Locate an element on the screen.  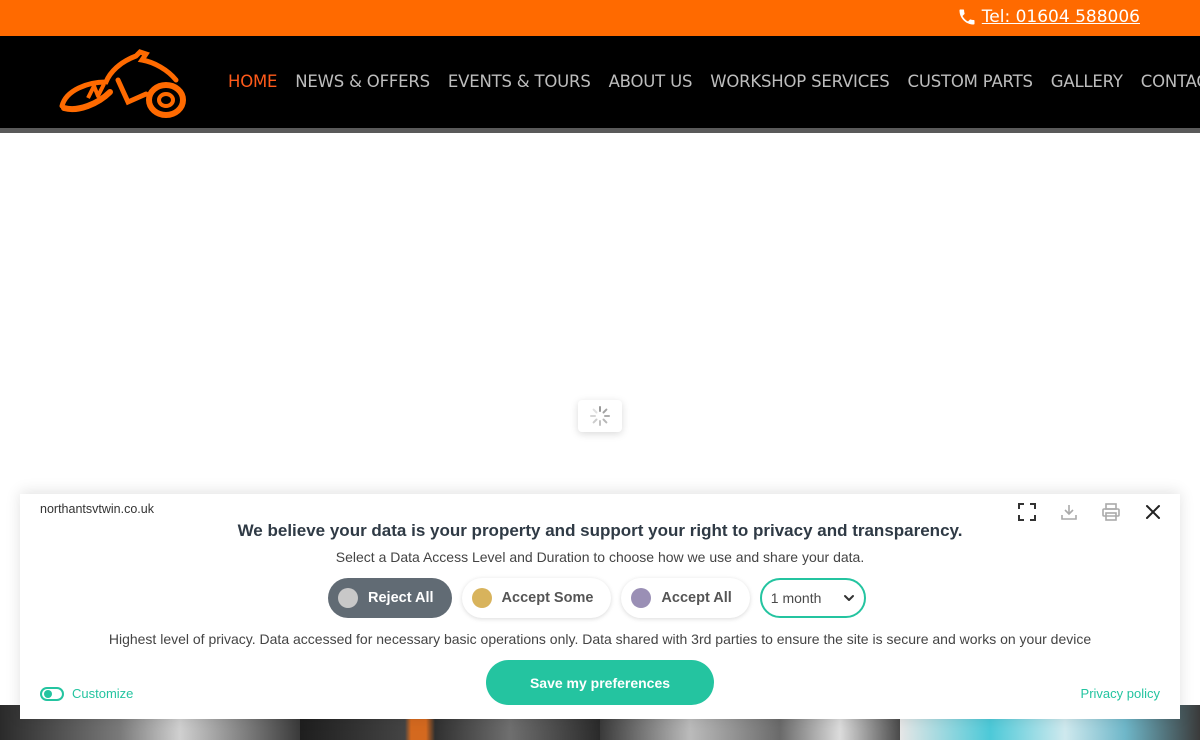
fullscreen-icon is located at coordinates (1027, 512).